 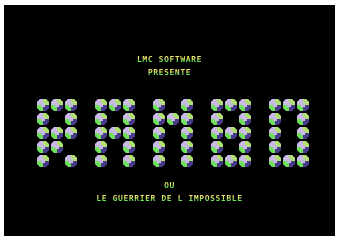 What do you see at coordinates (169, 198) in the screenshot?
I see `subtitle-text: LE GUERRIER DE L IMPOSSIBLE` at bounding box center [169, 198].